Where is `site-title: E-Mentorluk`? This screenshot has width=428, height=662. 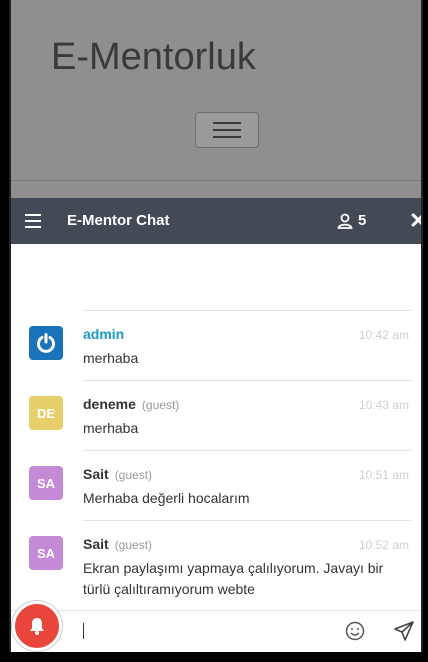 site-title: E-Mentorluk is located at coordinates (153, 57).